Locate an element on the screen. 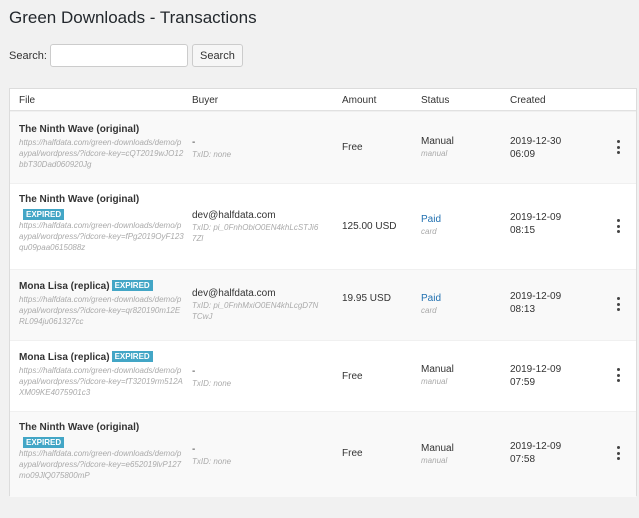  status-label: Paid is located at coordinates (431, 298).